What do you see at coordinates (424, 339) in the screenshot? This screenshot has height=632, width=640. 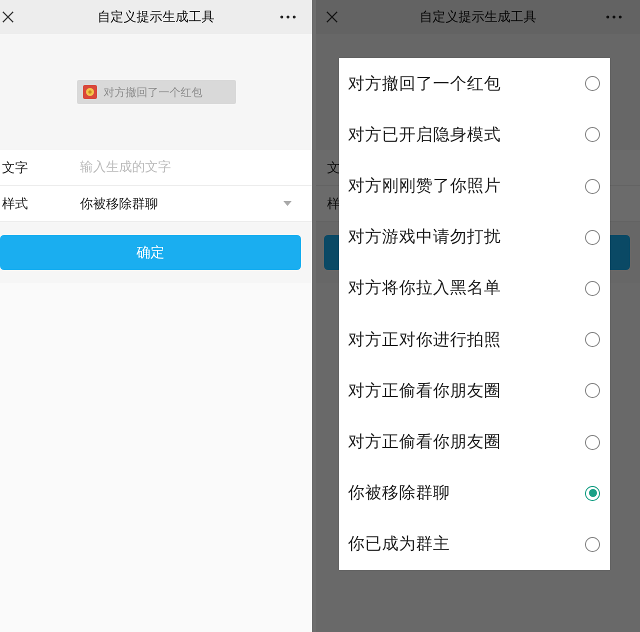 I see `option-label: 对方正对你进行拍照` at bounding box center [424, 339].